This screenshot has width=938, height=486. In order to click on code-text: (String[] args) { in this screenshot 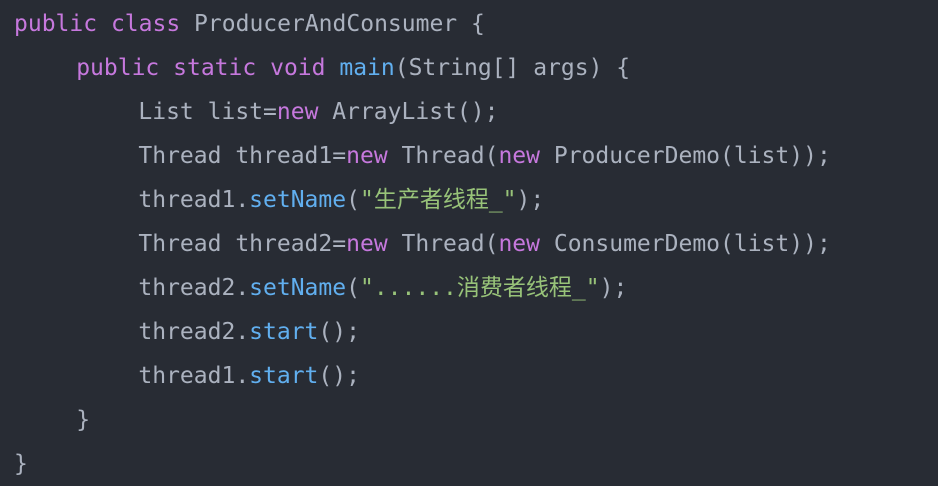, I will do `click(512, 68)`.